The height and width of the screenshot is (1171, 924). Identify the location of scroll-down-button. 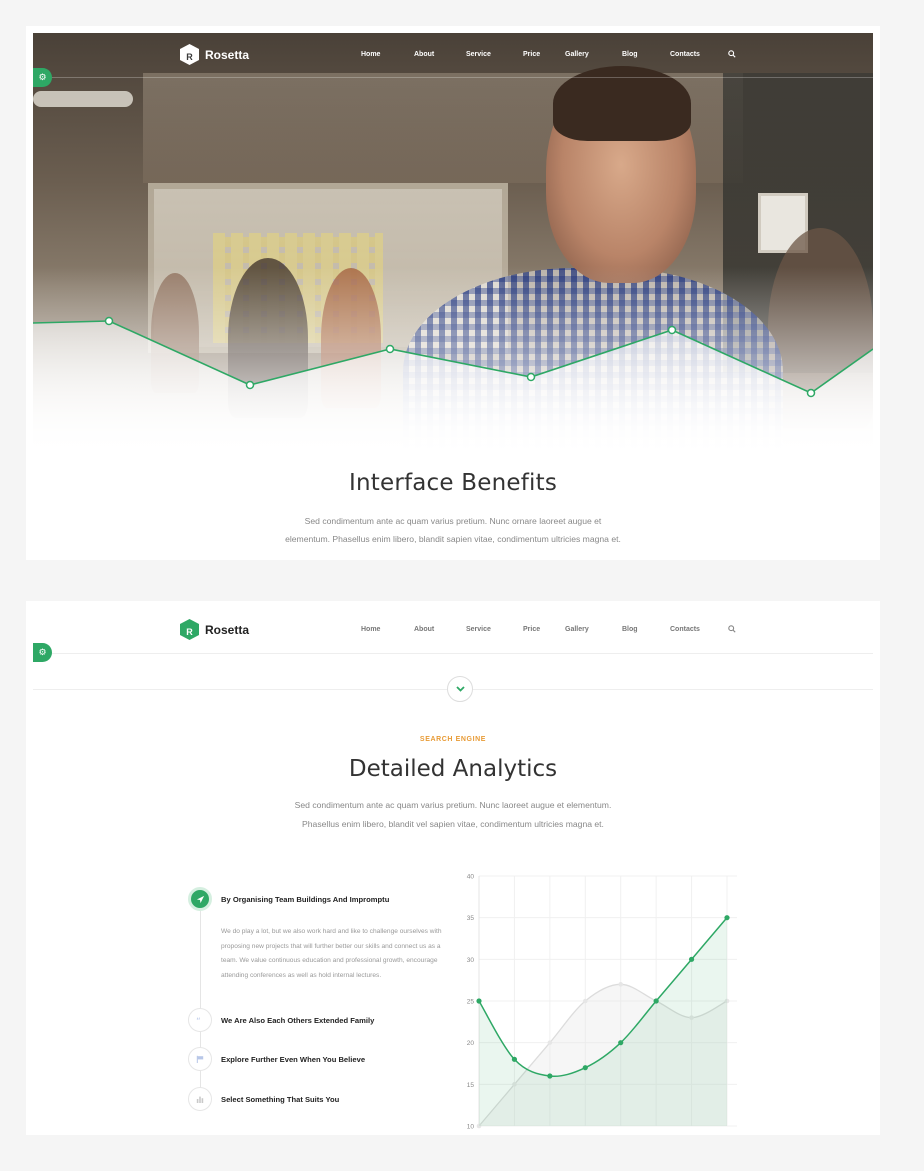
(460, 689).